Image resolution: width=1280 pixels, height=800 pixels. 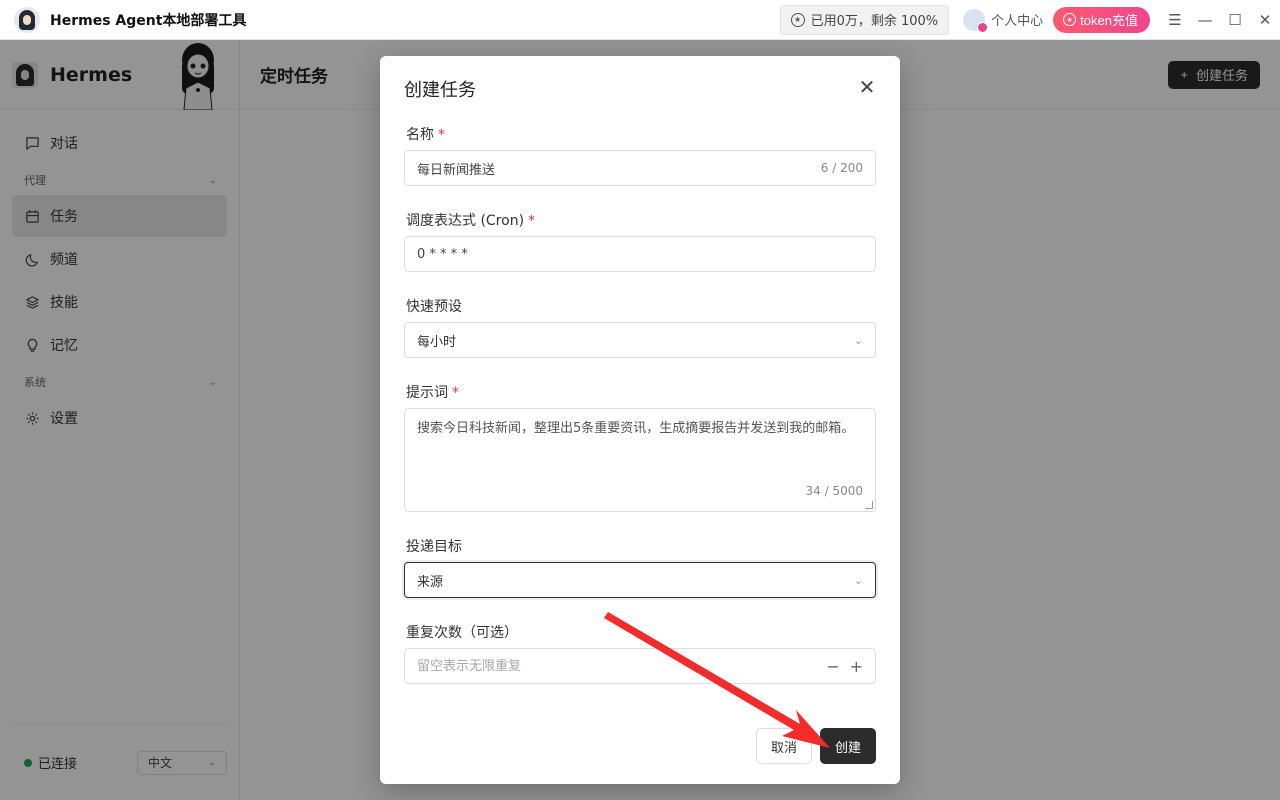 I want to click on usage-text: 已用0万，剩余 100%, so click(x=874, y=21).